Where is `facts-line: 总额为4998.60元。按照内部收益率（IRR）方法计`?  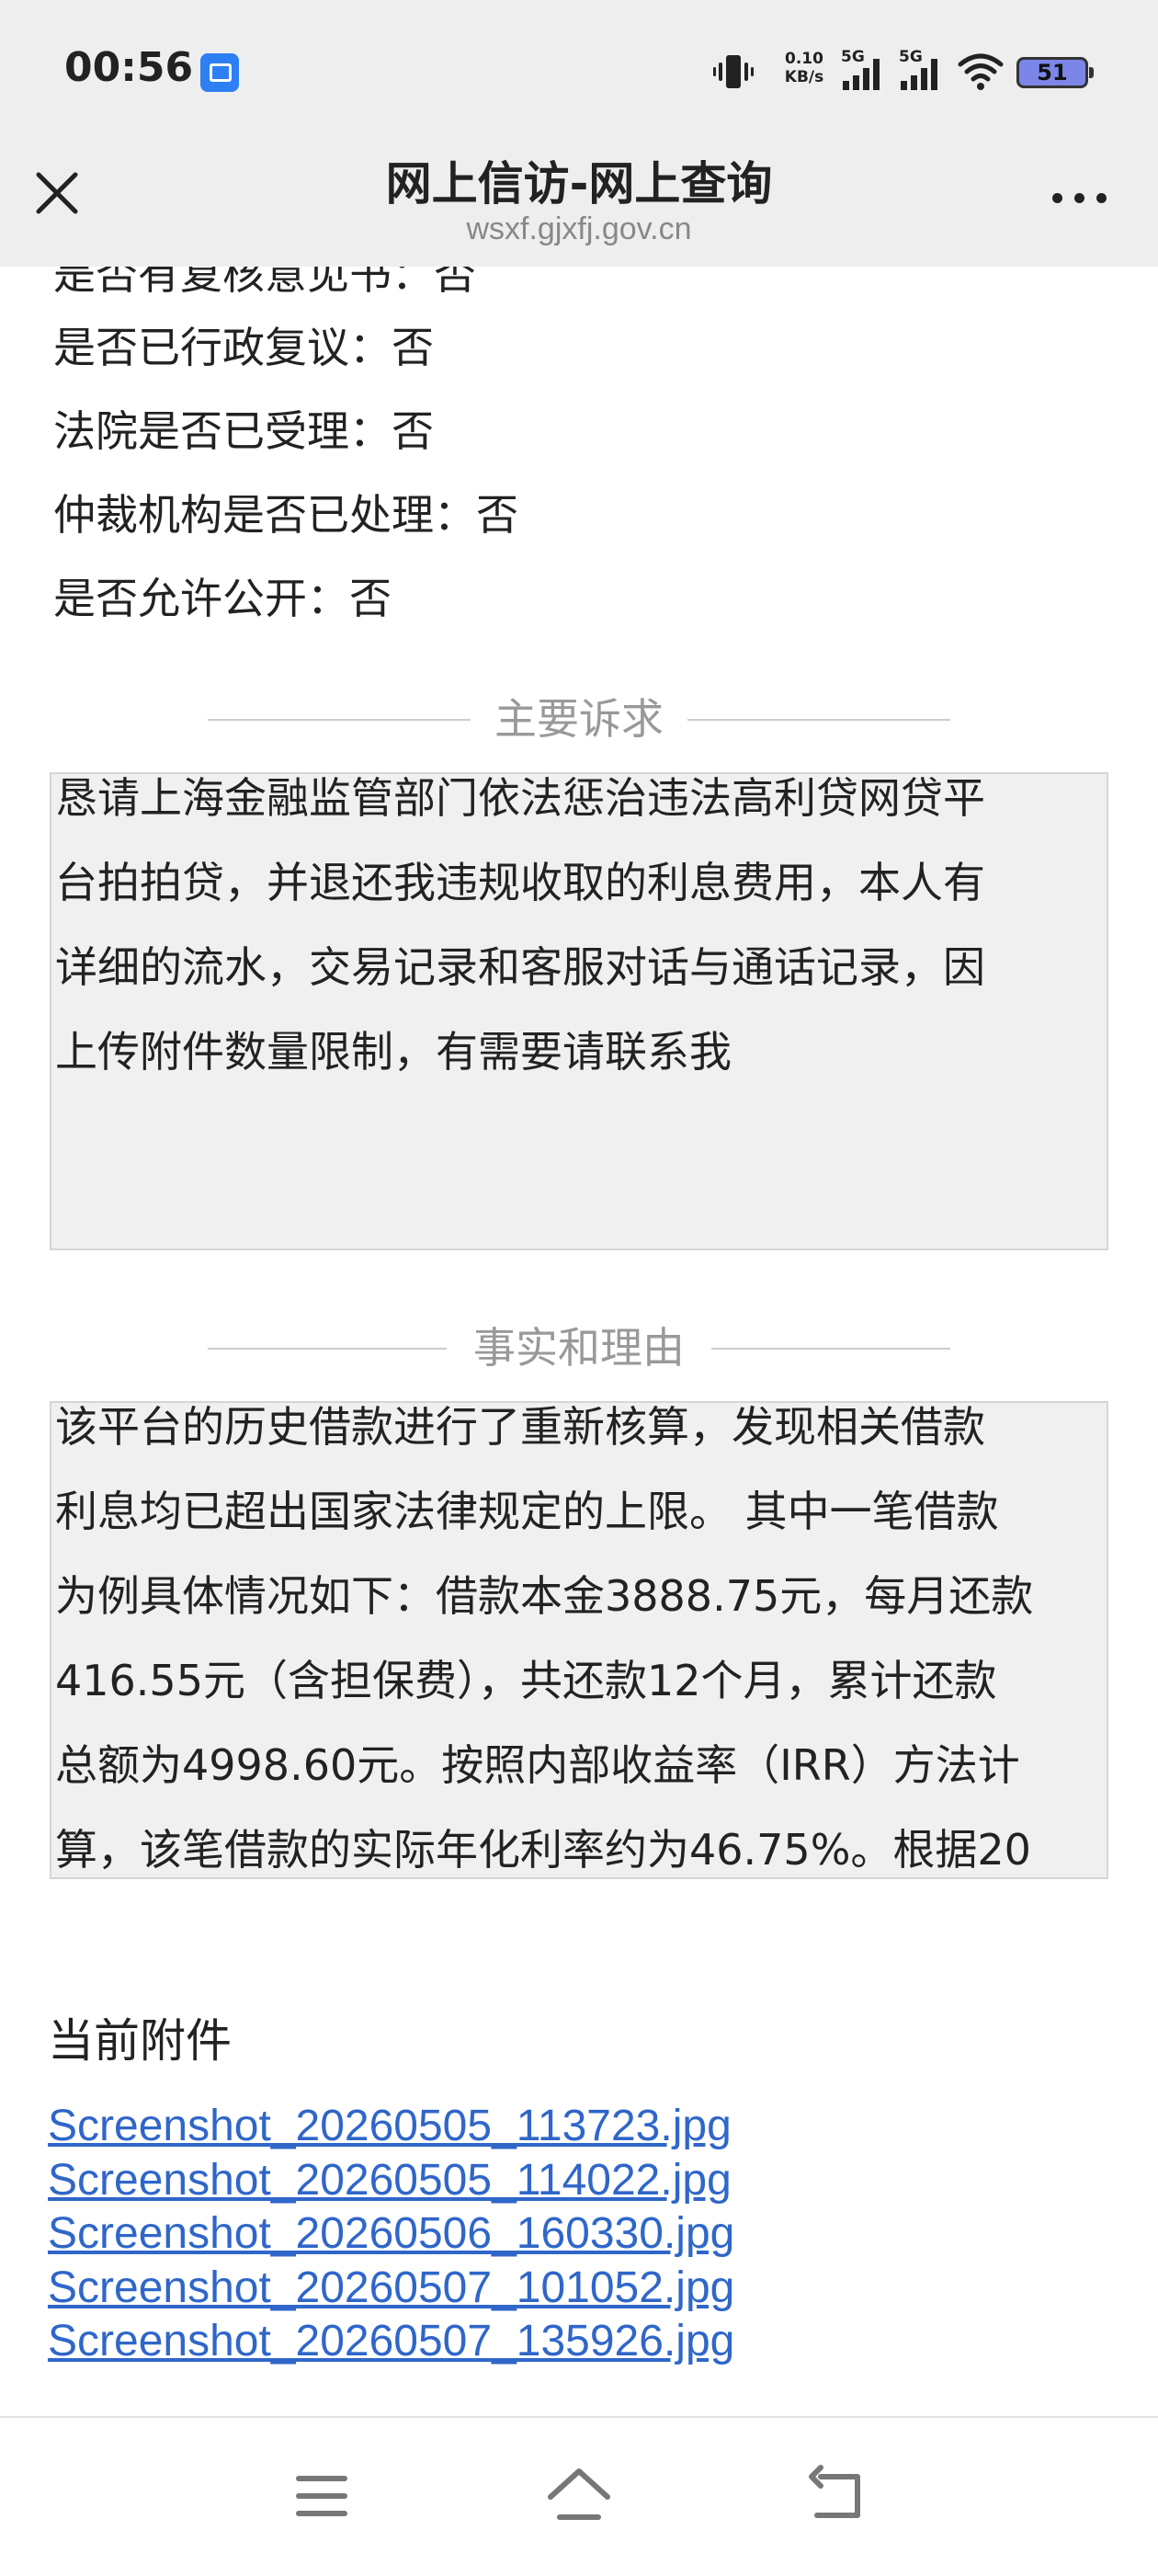 facts-line: 总额为4998.60元。按照内部收益率（IRR）方法计 is located at coordinates (537, 1765).